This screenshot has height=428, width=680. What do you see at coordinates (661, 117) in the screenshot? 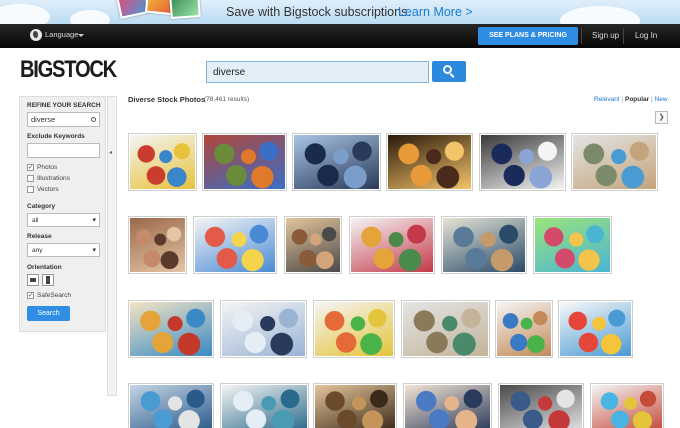
I see `next-page-button: ❯` at bounding box center [661, 117].